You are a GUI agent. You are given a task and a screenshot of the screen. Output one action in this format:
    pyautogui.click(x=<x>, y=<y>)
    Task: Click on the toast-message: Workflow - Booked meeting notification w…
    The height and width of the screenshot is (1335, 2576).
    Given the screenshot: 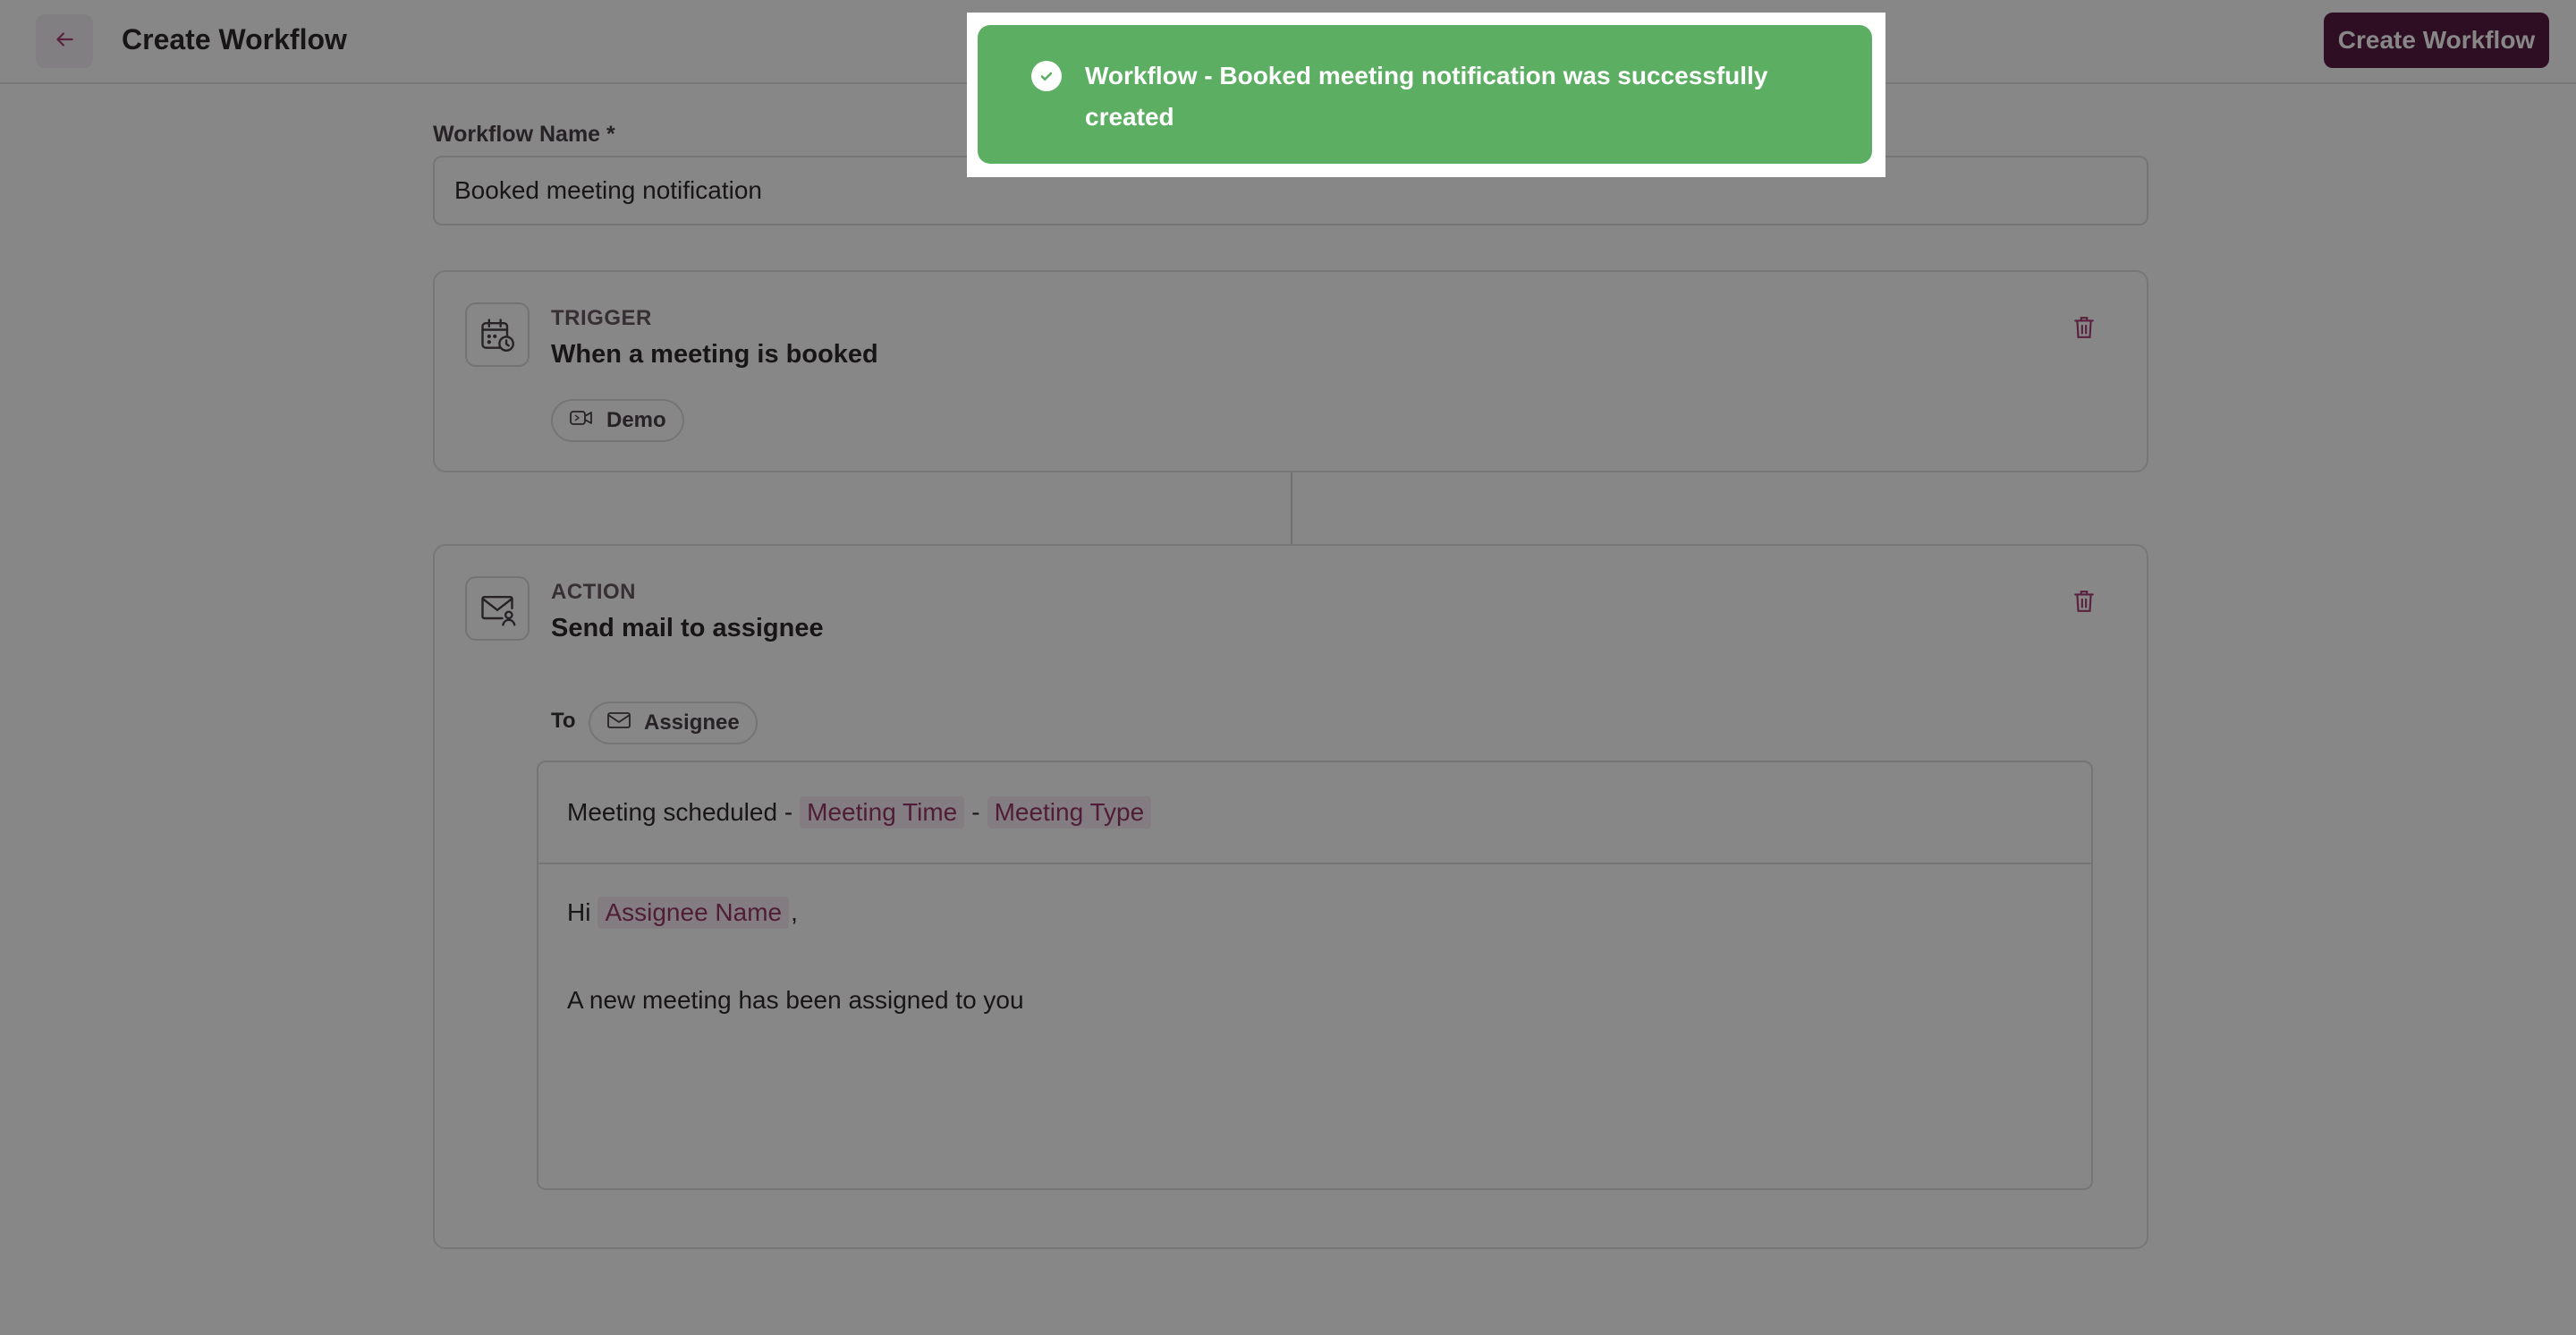 What is the action you would take?
    pyautogui.click(x=1426, y=96)
    